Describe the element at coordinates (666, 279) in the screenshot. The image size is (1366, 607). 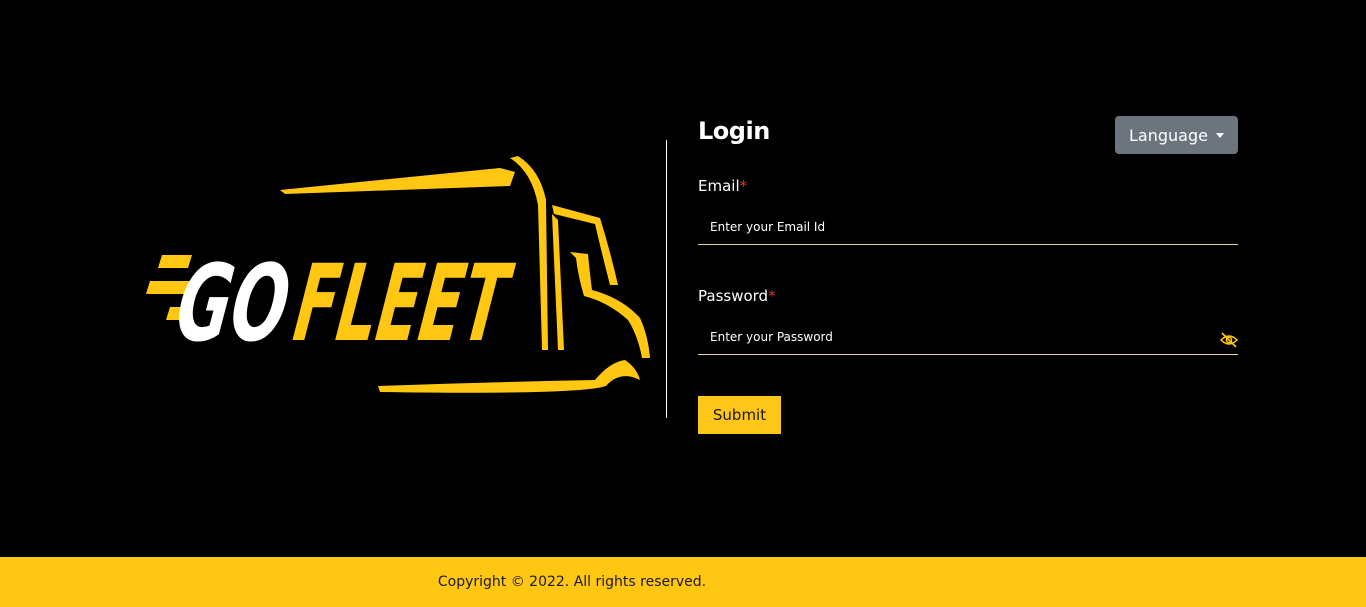
I see `vertical-divider` at that location.